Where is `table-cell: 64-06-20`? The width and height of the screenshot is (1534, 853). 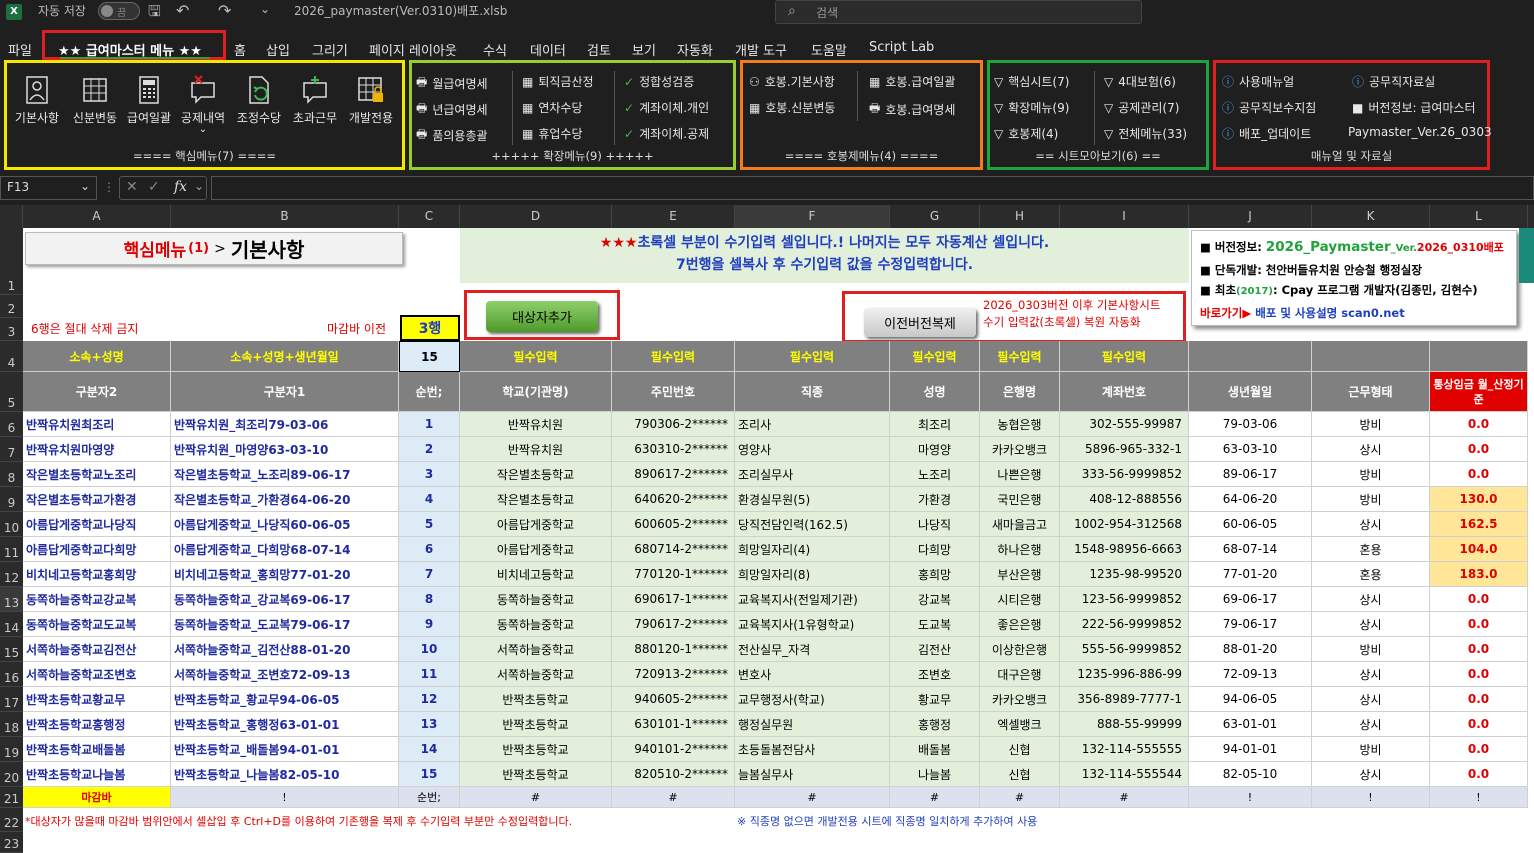 table-cell: 64-06-20 is located at coordinates (1250, 499).